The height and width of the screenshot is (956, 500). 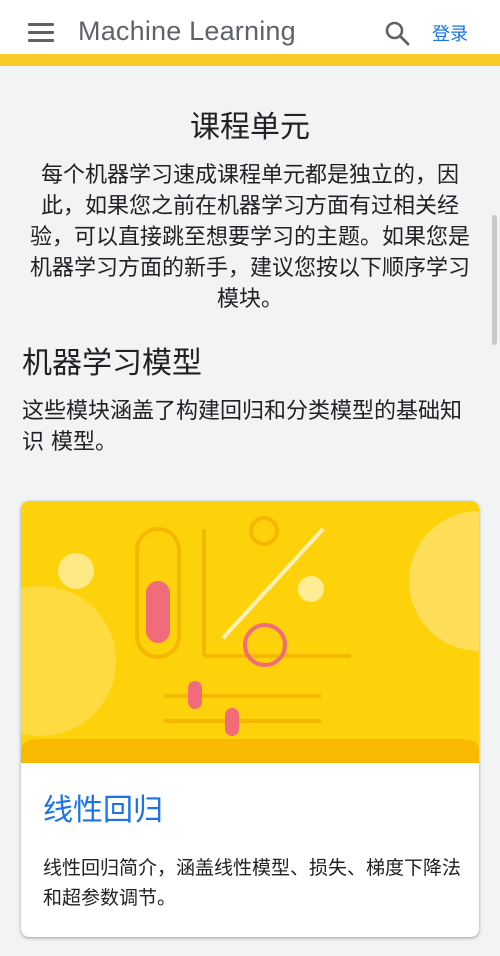 What do you see at coordinates (41, 33) in the screenshot?
I see `menu-icon` at bounding box center [41, 33].